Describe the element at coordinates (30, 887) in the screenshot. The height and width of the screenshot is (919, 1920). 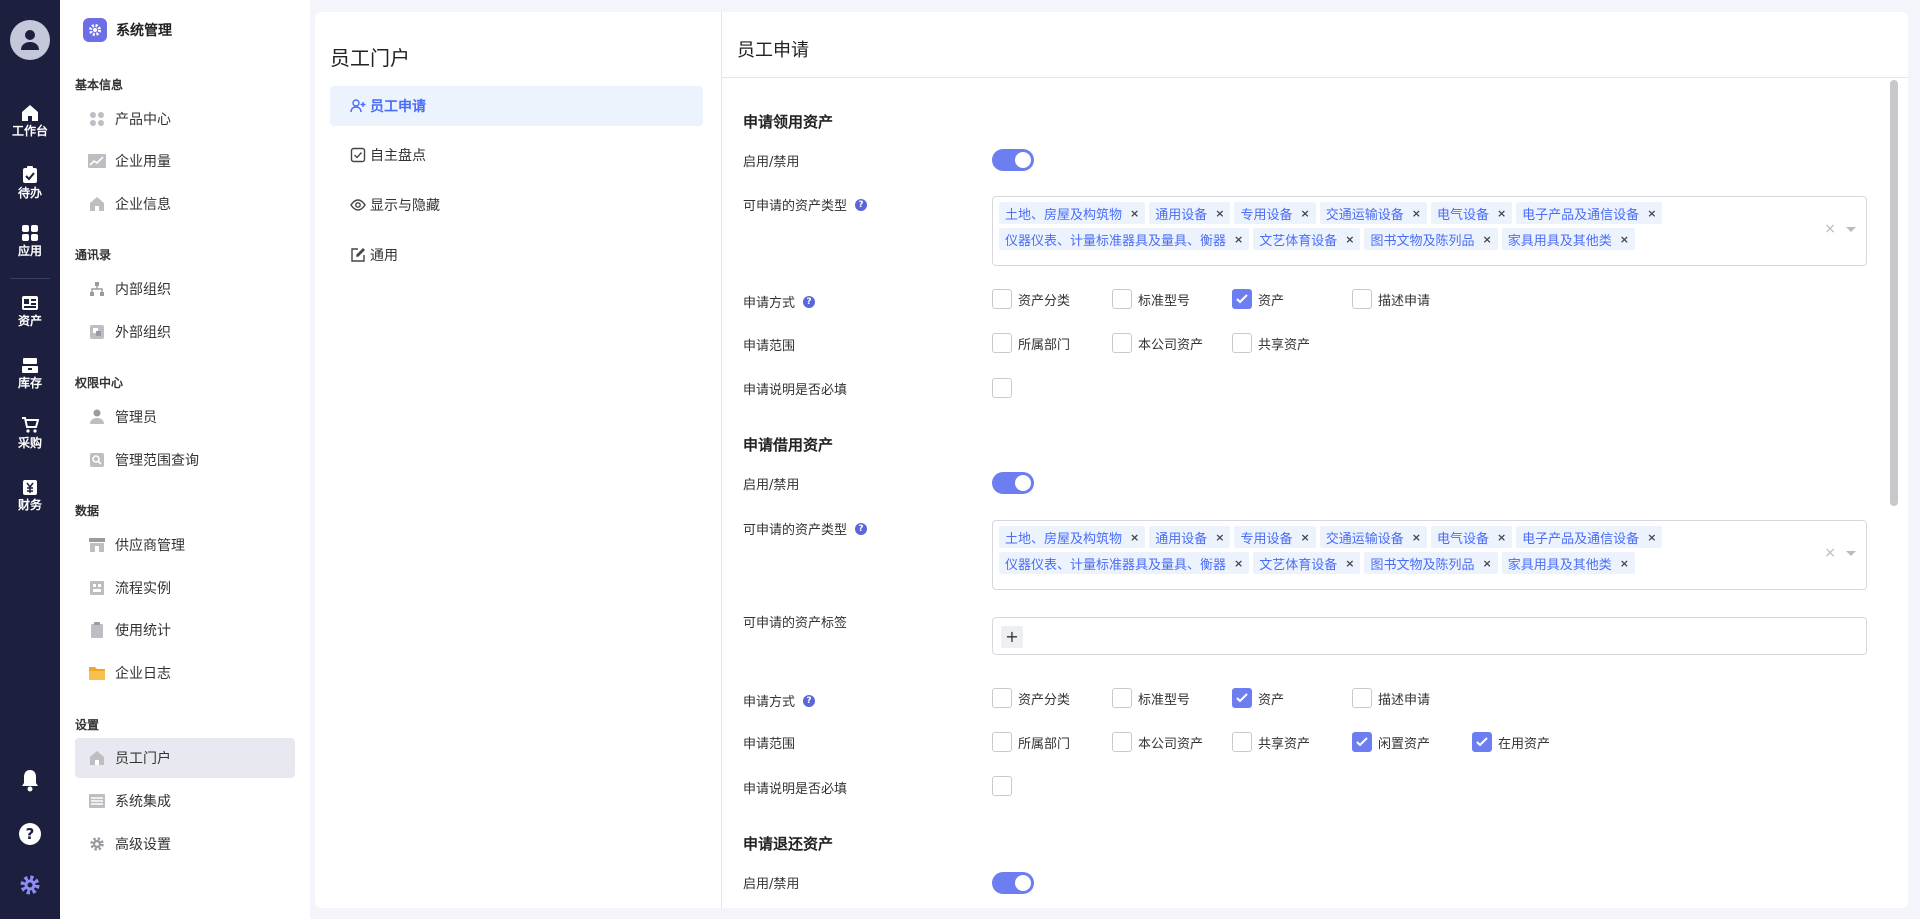
I see `settings-button` at that location.